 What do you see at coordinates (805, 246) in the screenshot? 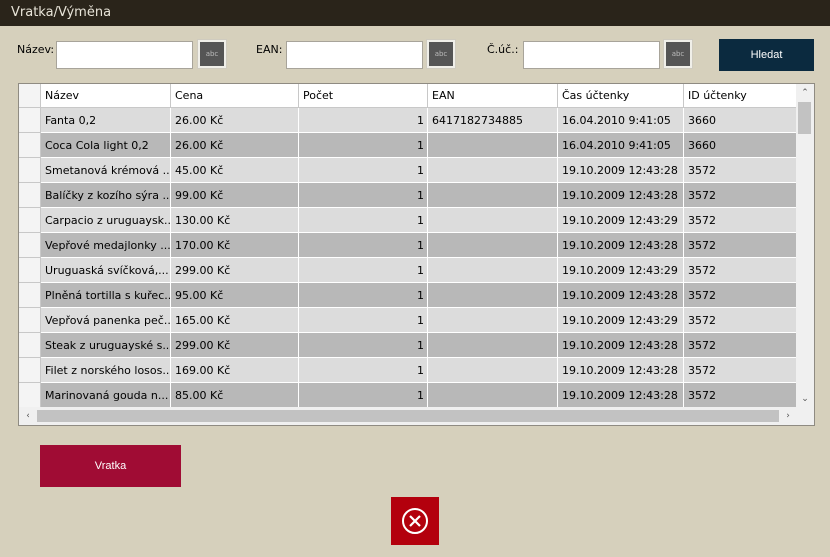
I see `vertical-scrollbar: ⌃ ⌄` at bounding box center [805, 246].